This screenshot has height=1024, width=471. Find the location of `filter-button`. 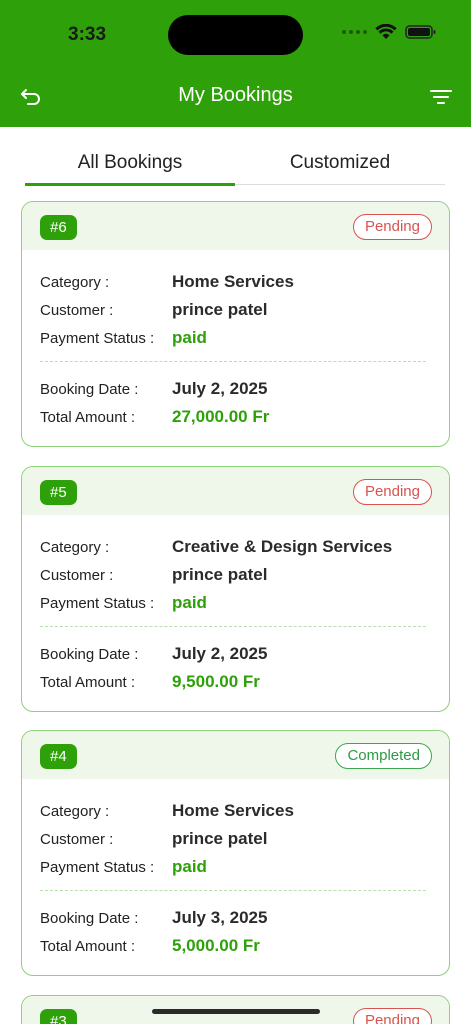

filter-button is located at coordinates (441, 97).